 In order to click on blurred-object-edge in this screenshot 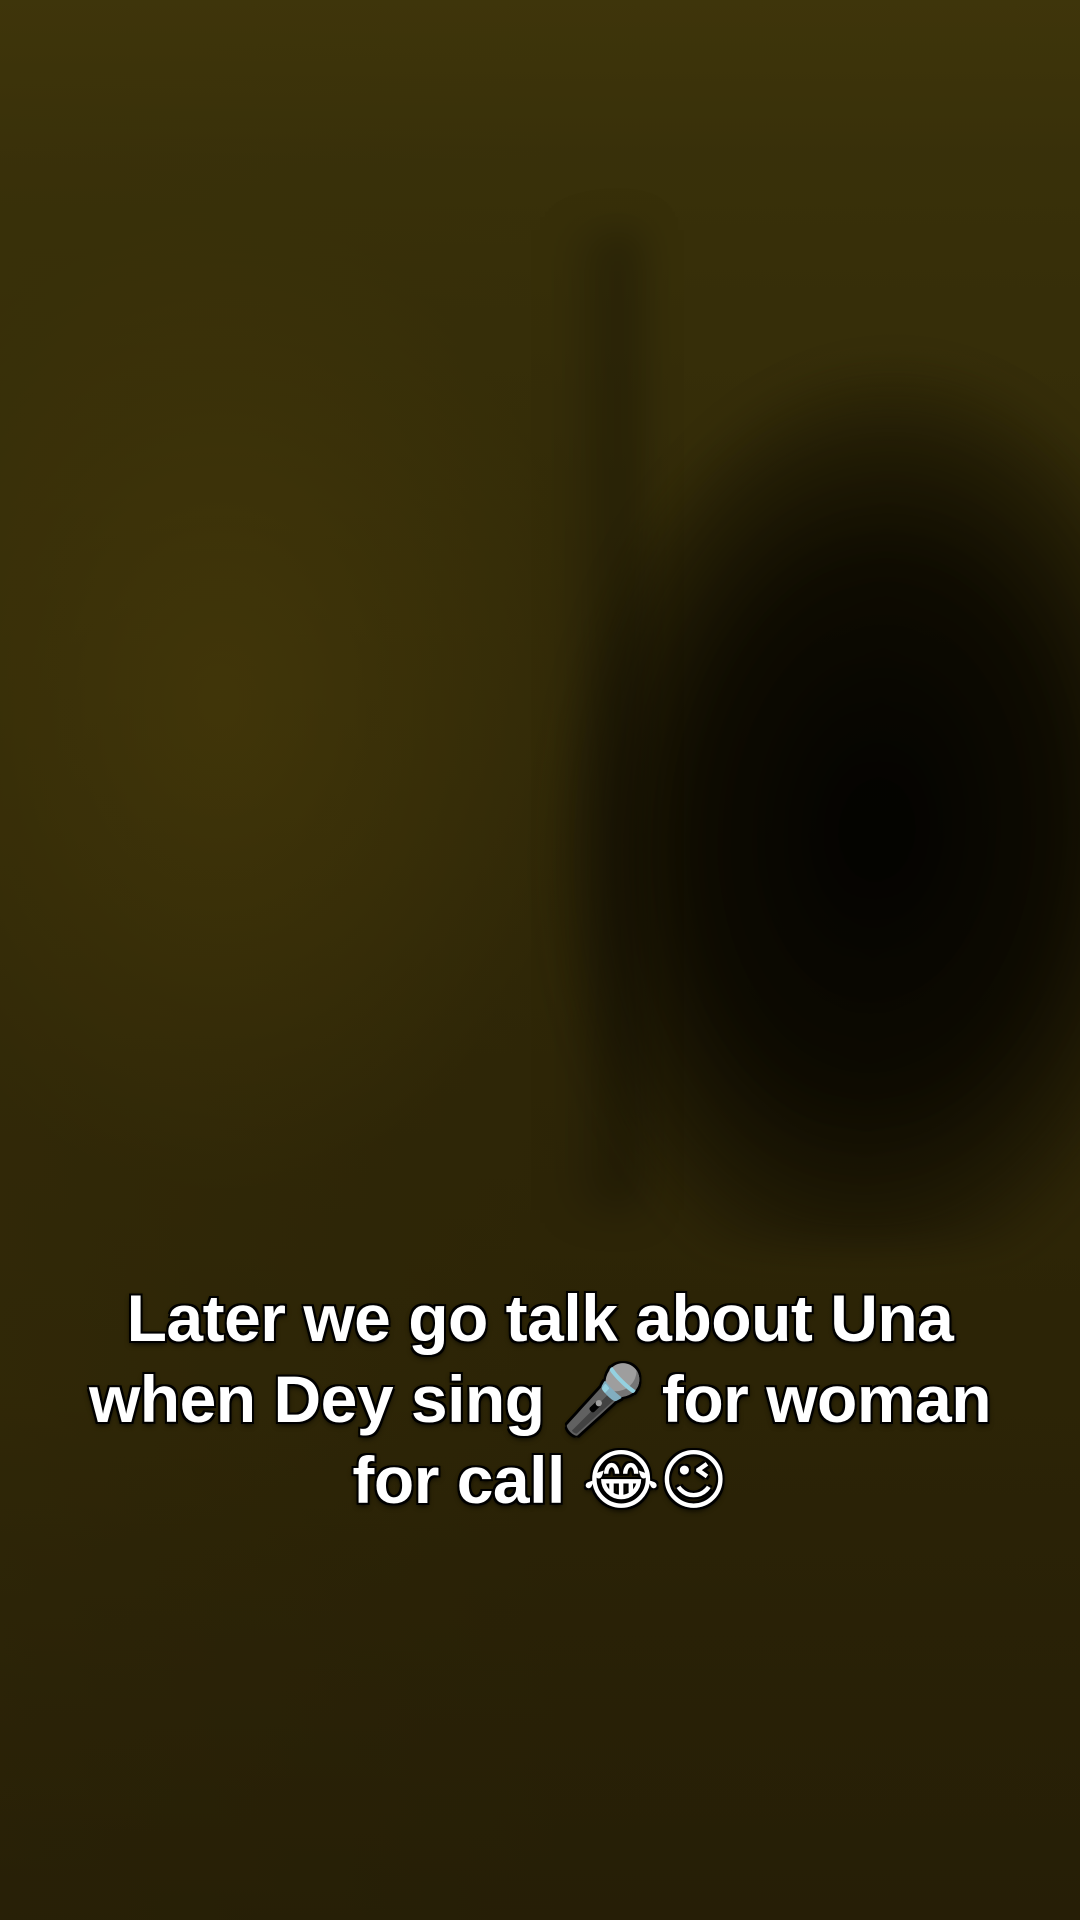, I will do `click(600, 720)`.